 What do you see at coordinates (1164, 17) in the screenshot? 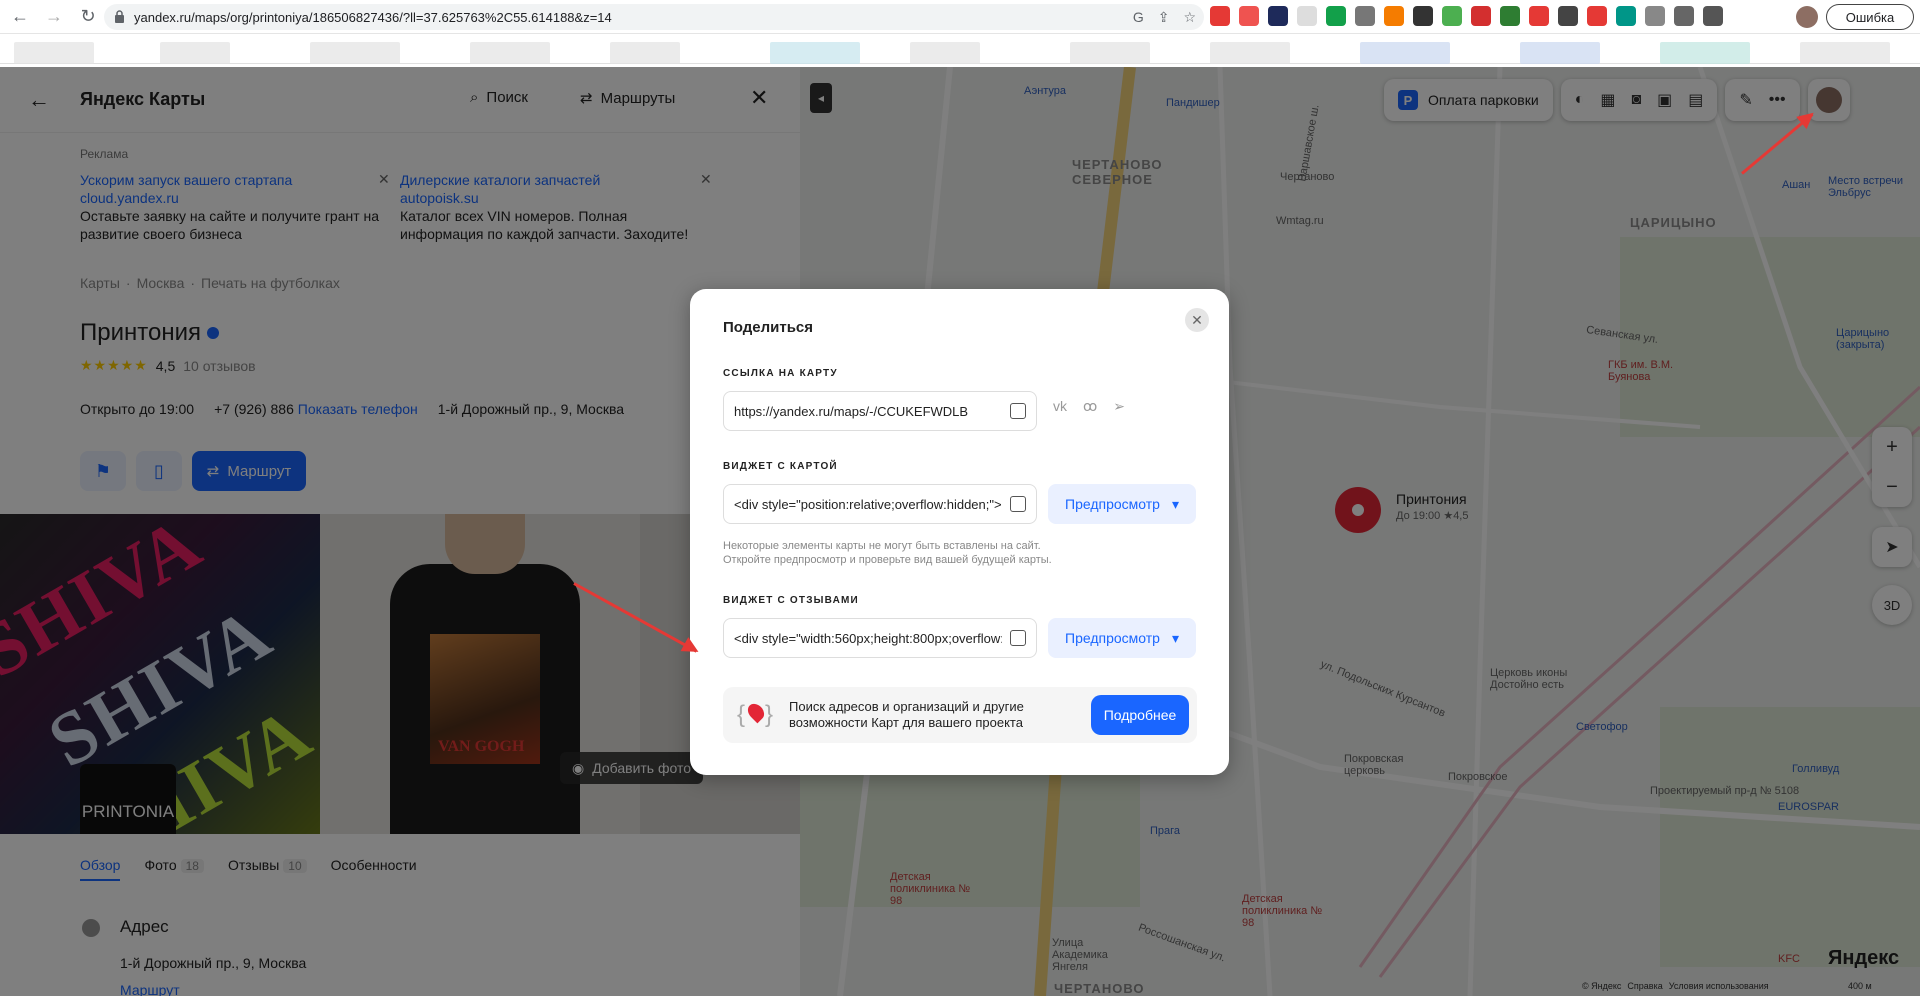
I see `share-icon: ⇪` at bounding box center [1164, 17].